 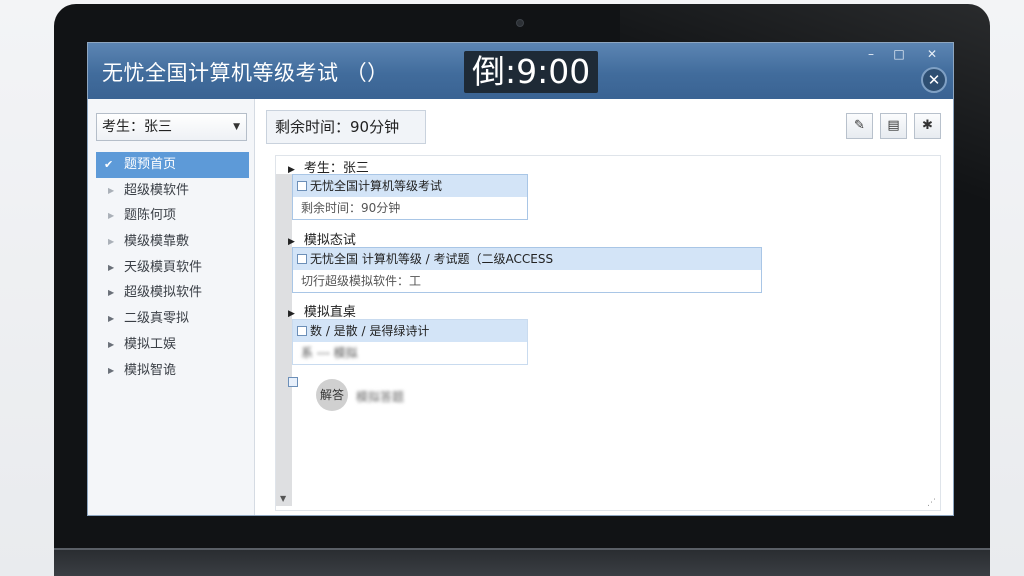 What do you see at coordinates (284, 340) in the screenshot?
I see `vertical-scrollbar` at bounding box center [284, 340].